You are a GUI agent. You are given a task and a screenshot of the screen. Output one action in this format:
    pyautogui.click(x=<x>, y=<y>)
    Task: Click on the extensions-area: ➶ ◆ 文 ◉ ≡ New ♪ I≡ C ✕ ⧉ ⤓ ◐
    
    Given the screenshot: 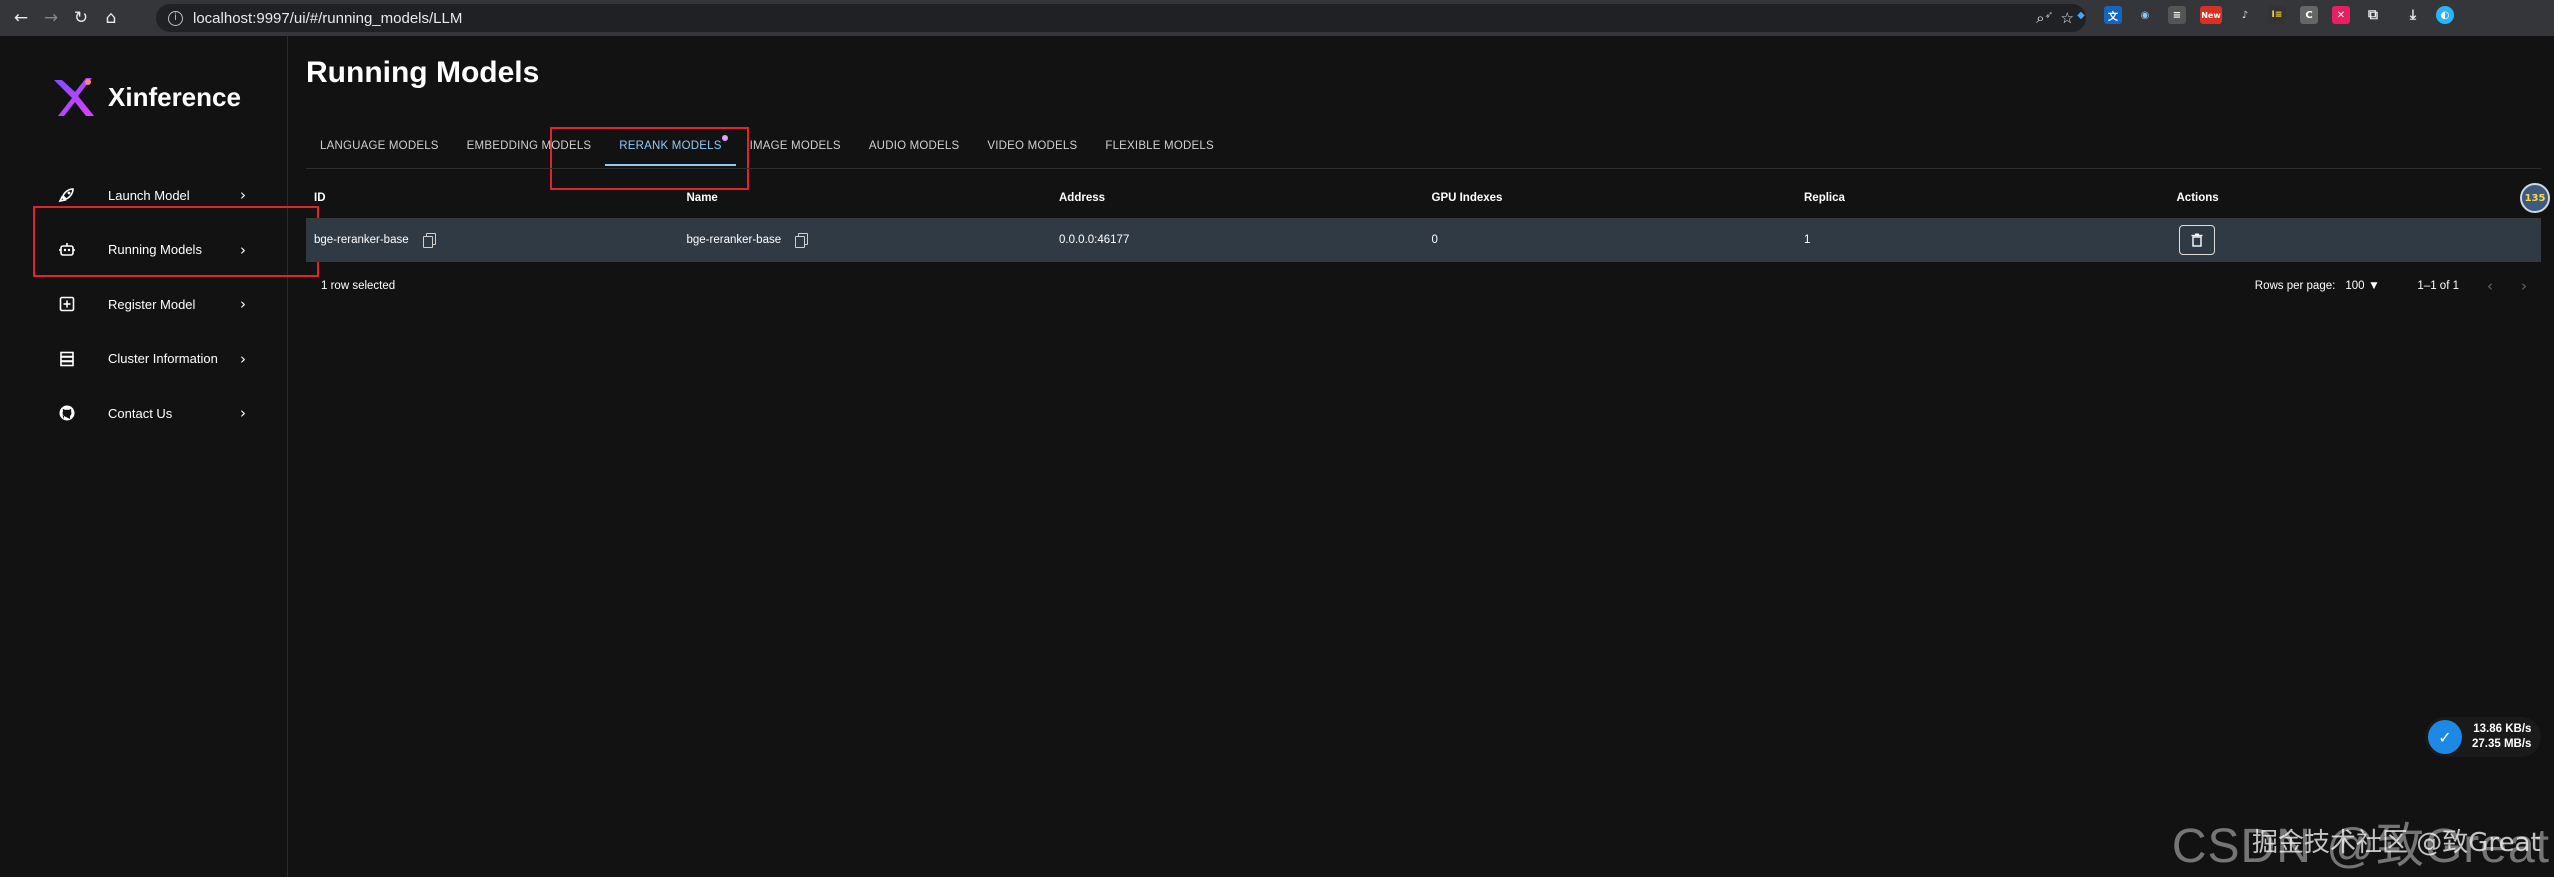 What is the action you would take?
    pyautogui.click(x=2247, y=15)
    